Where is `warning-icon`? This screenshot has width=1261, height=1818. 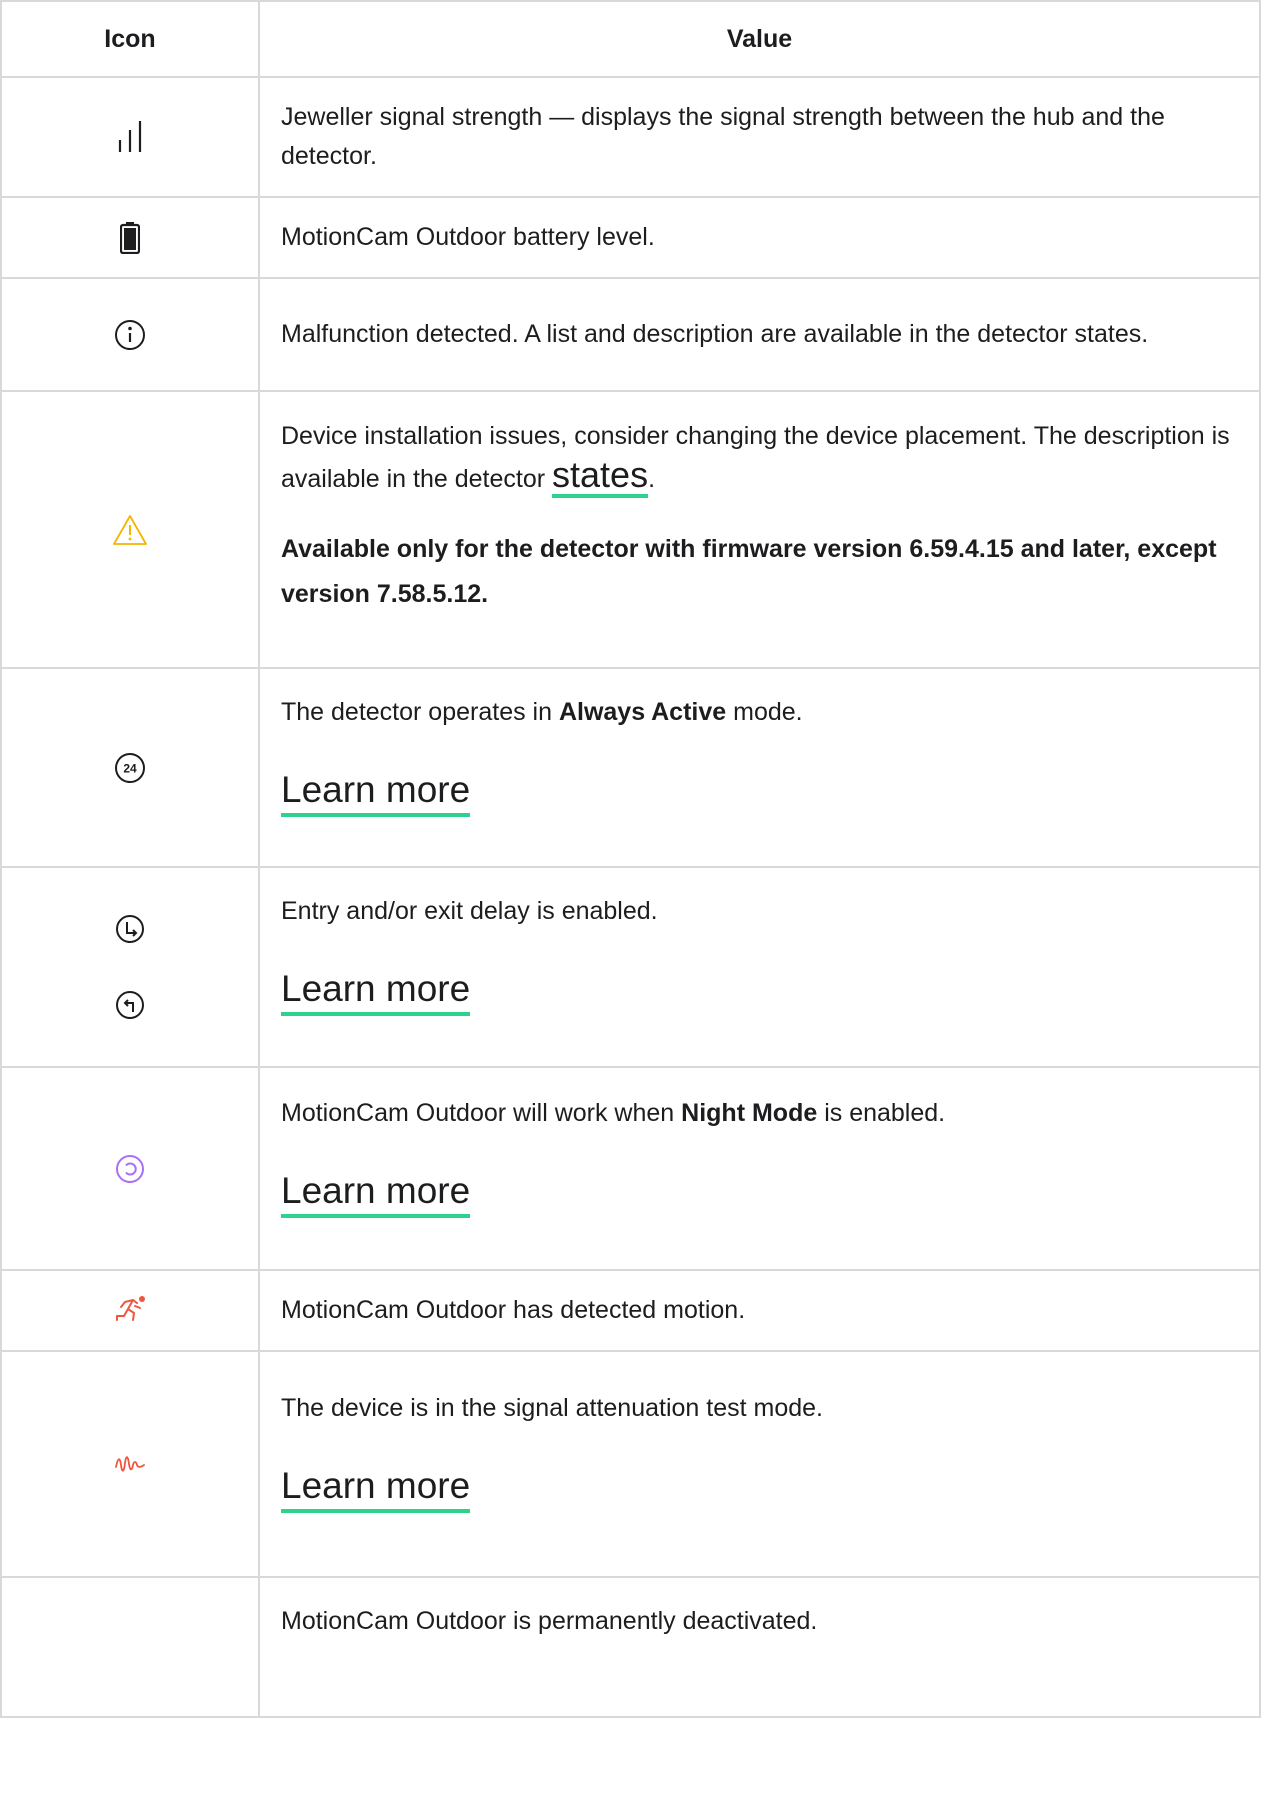 warning-icon is located at coordinates (130, 530).